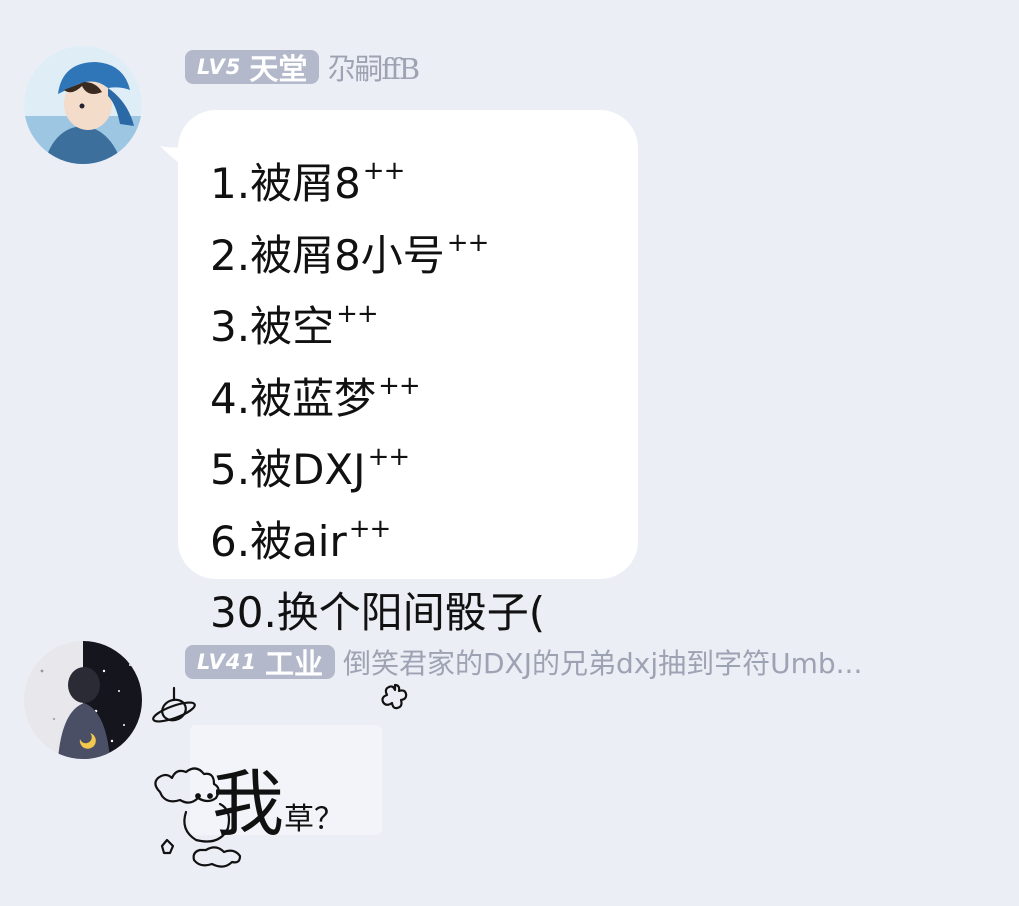 The image size is (1019, 906). I want to click on level-label: LV41, so click(227, 662).